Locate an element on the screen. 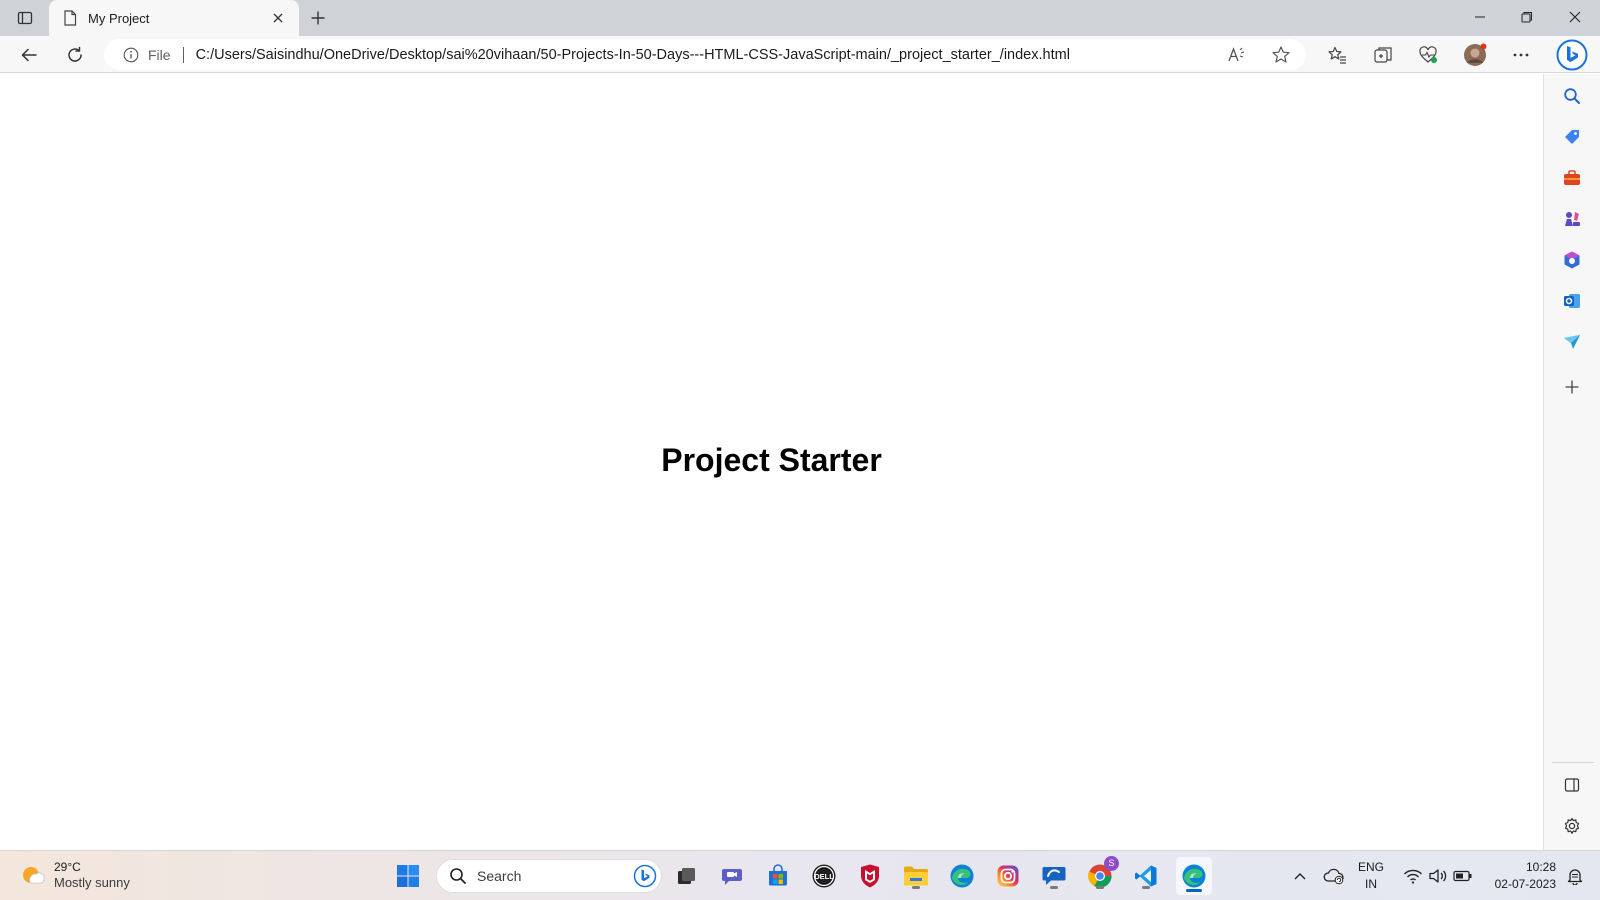  read-aloud-button is located at coordinates (1237, 55).